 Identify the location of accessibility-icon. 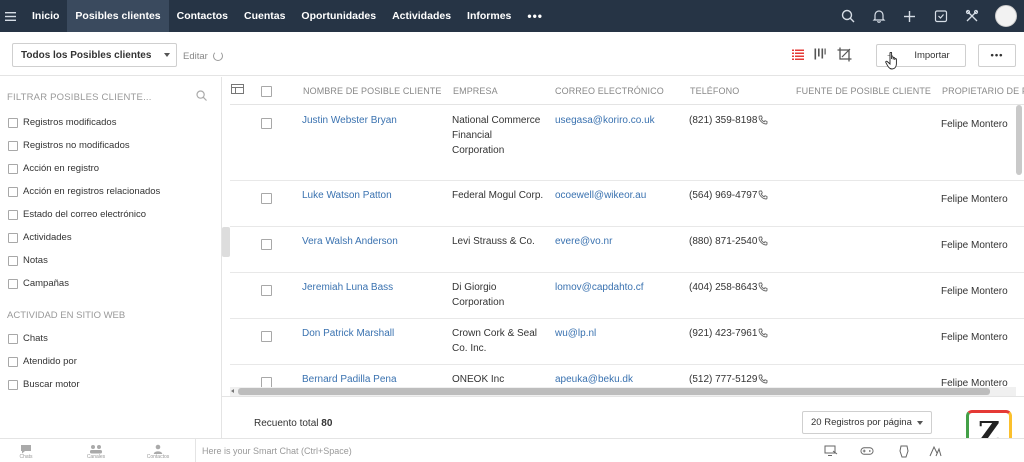
(935, 451).